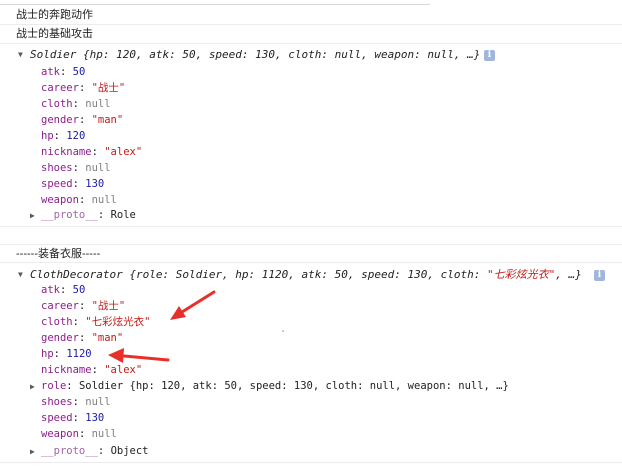 The width and height of the screenshot is (622, 475). I want to click on annotation-arrow-cloth, so click(193, 305).